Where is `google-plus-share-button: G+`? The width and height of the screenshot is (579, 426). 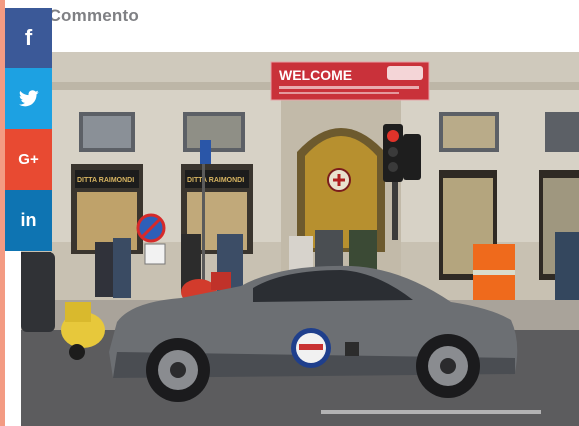
google-plus-share-button: G+ is located at coordinates (28, 159).